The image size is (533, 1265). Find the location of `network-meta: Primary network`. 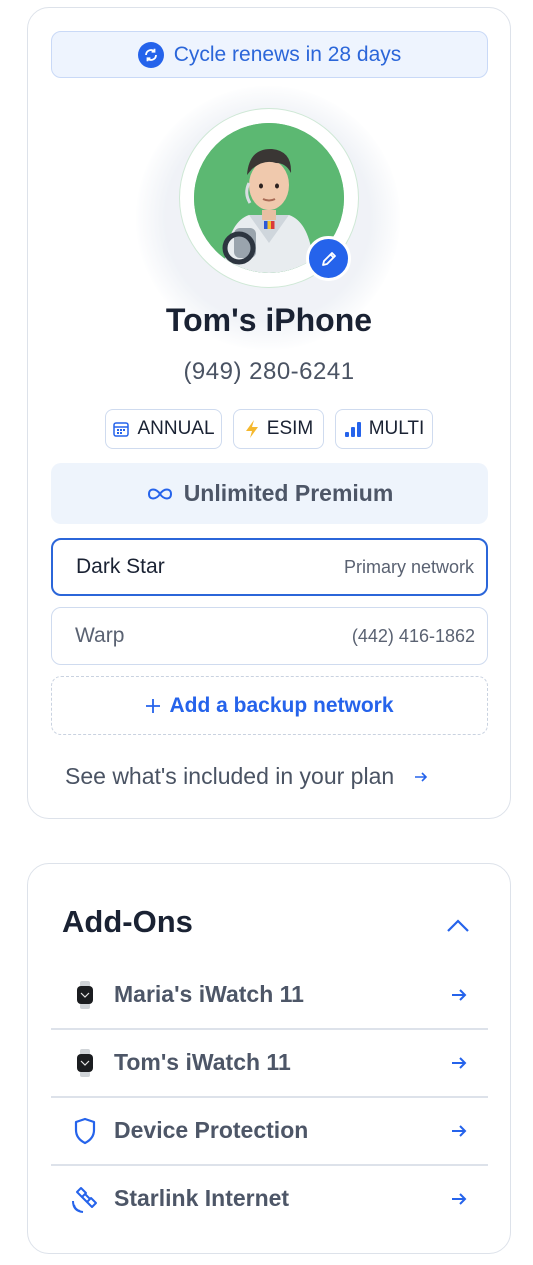

network-meta: Primary network is located at coordinates (408, 566).